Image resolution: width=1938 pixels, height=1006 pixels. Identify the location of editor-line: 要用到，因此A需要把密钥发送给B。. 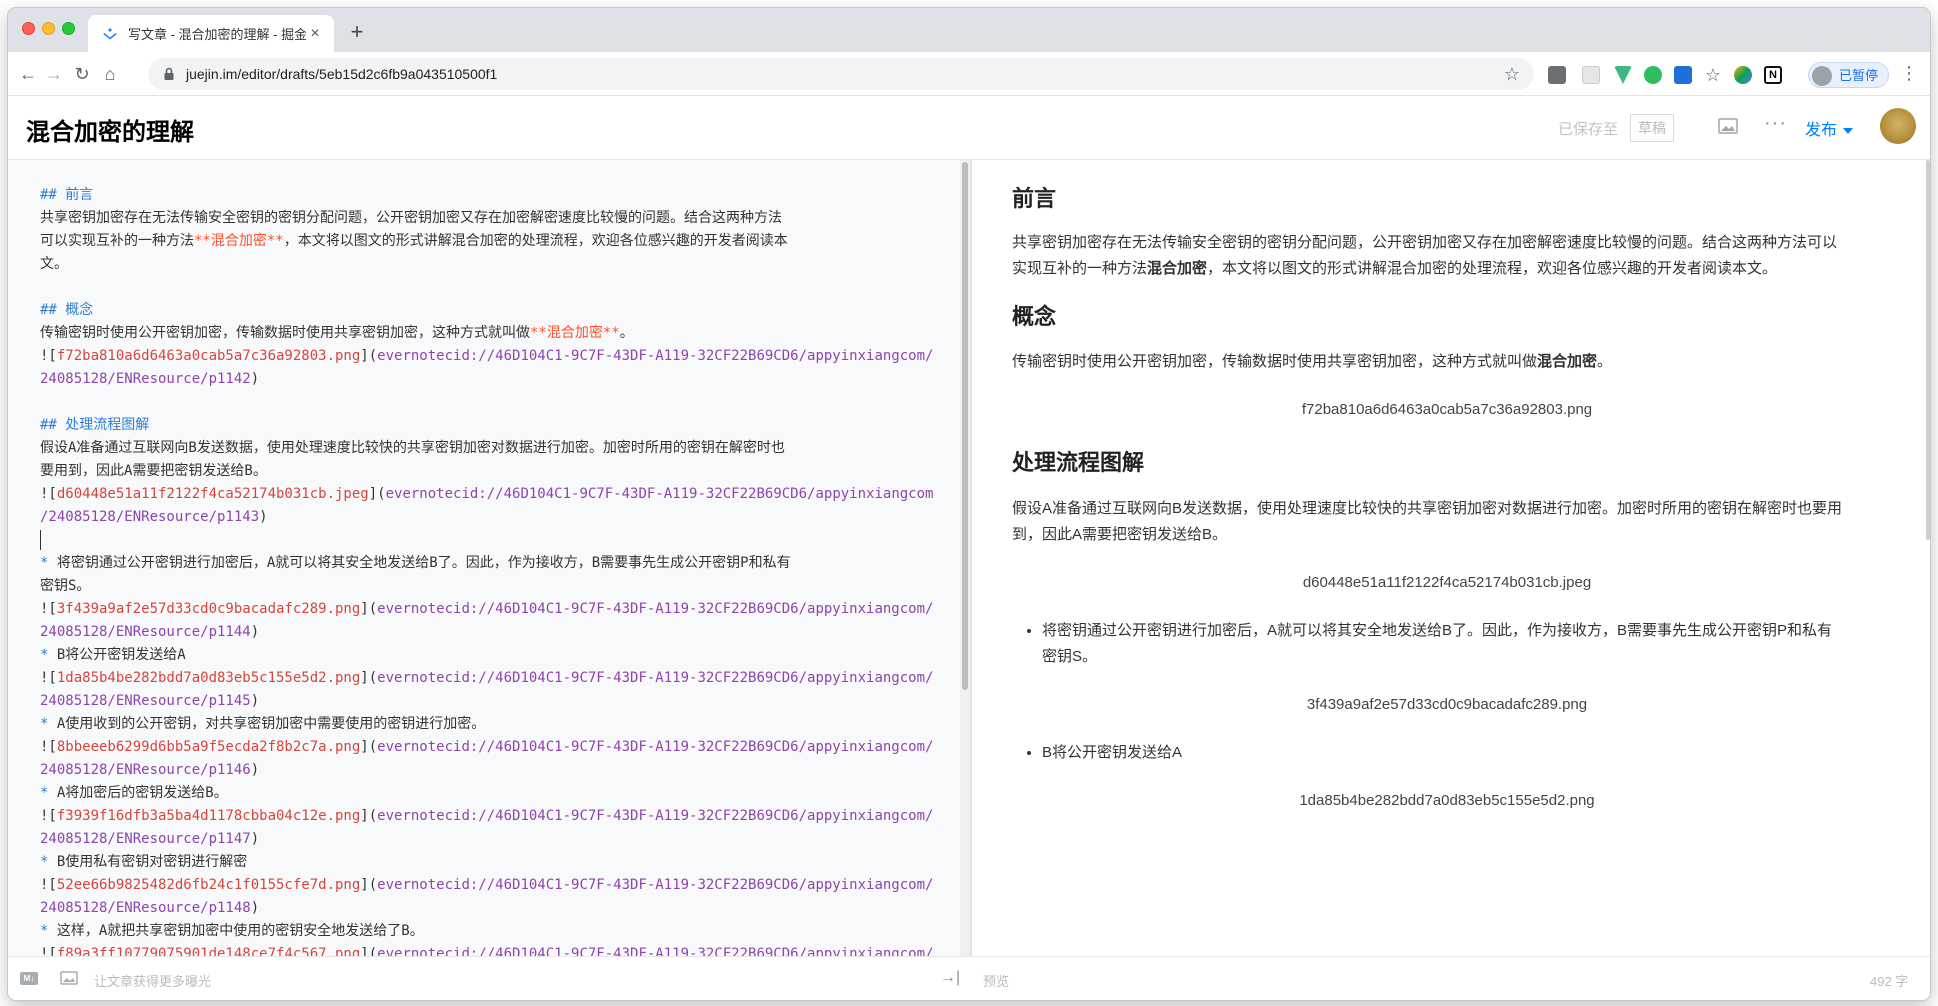
(490, 471).